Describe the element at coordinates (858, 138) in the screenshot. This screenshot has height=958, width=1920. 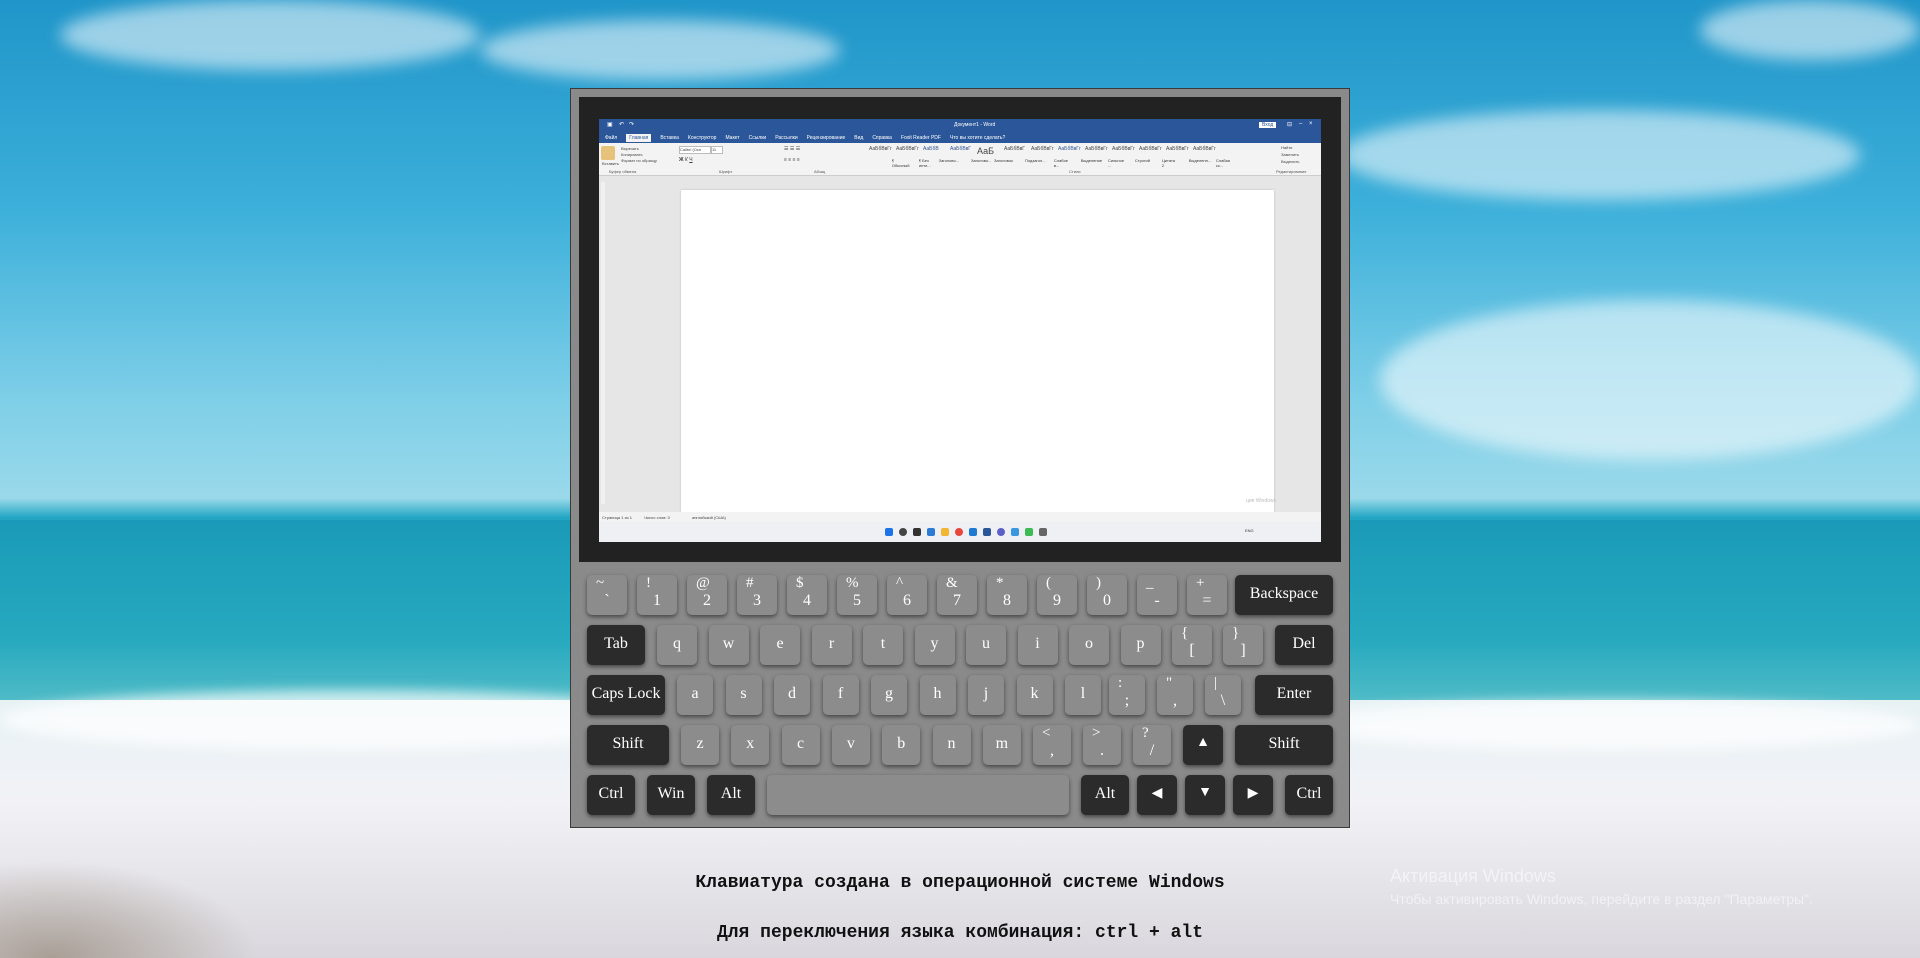
I see `ribbon-tab: Вид` at that location.